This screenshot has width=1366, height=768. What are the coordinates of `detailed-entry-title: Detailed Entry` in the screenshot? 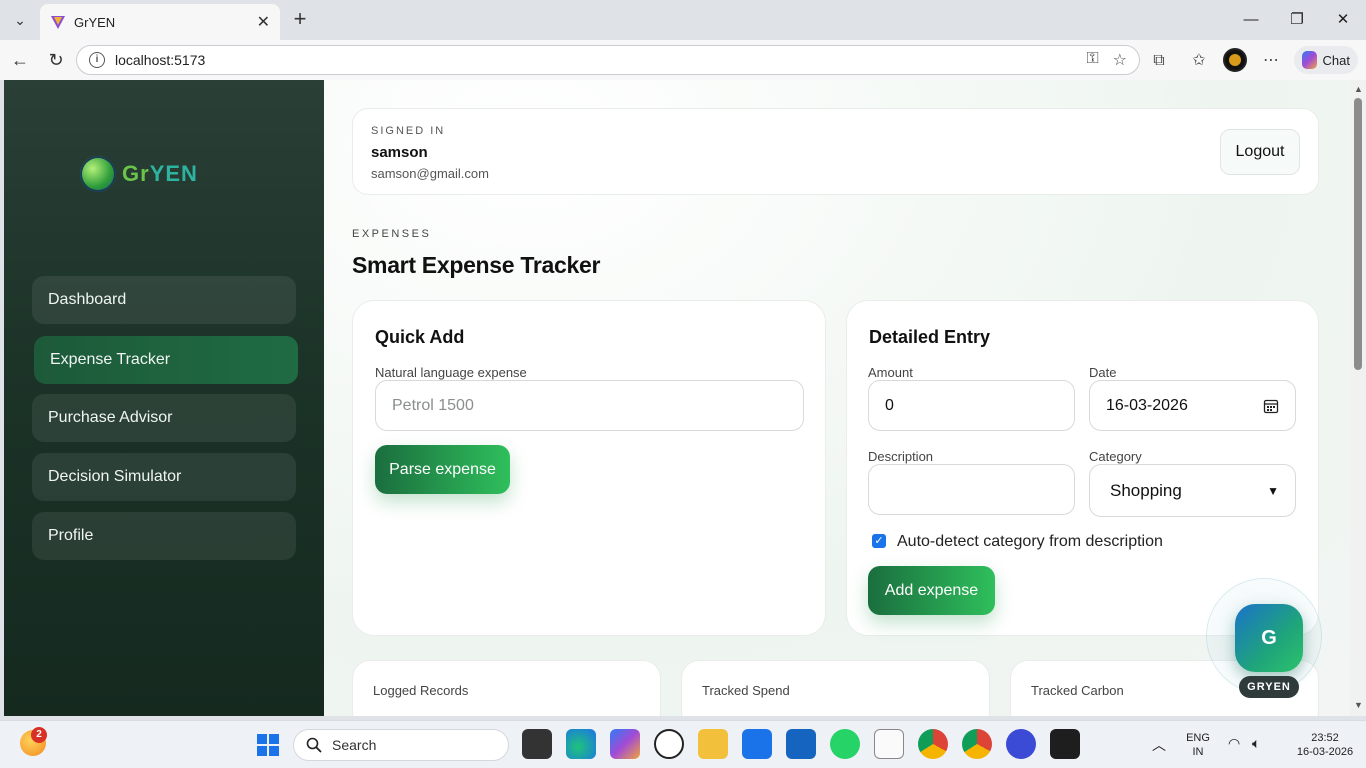 It's located at (930, 337).